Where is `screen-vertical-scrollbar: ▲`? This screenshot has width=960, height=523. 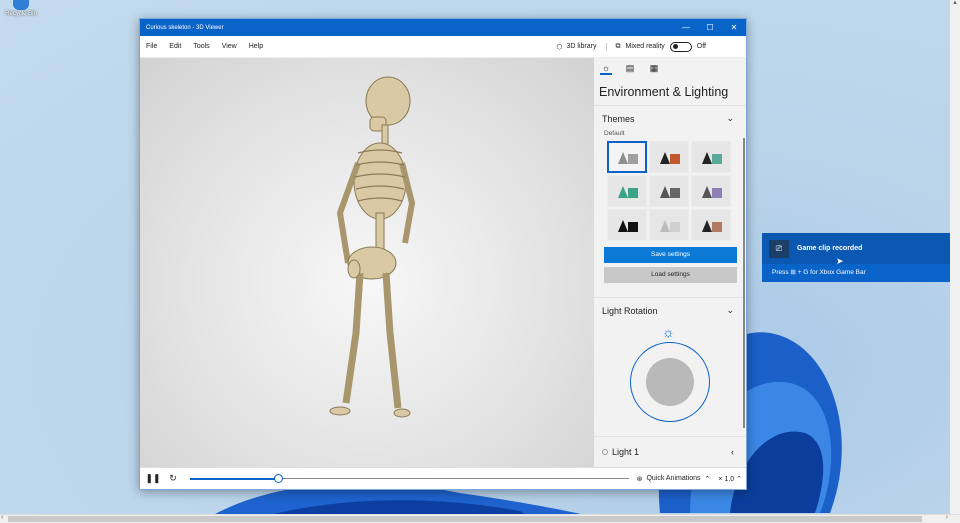 screen-vertical-scrollbar: ▲ is located at coordinates (955, 257).